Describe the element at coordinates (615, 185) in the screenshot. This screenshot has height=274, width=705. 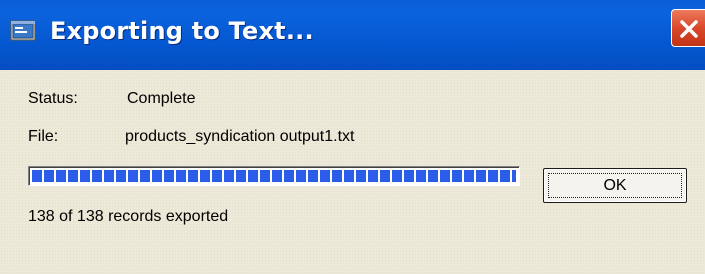
I see `ok-button: OK` at that location.